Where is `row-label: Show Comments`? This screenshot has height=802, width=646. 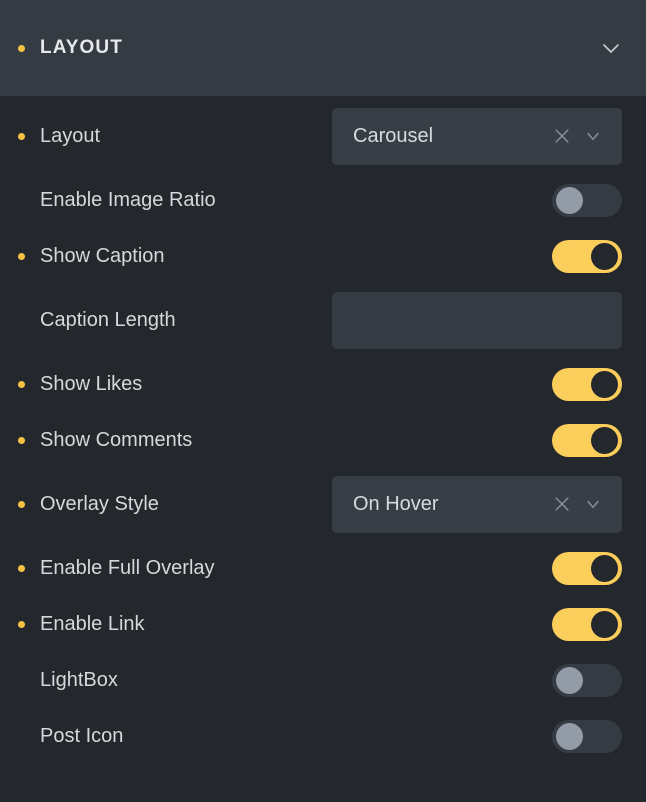
row-label: Show Comments is located at coordinates (116, 439).